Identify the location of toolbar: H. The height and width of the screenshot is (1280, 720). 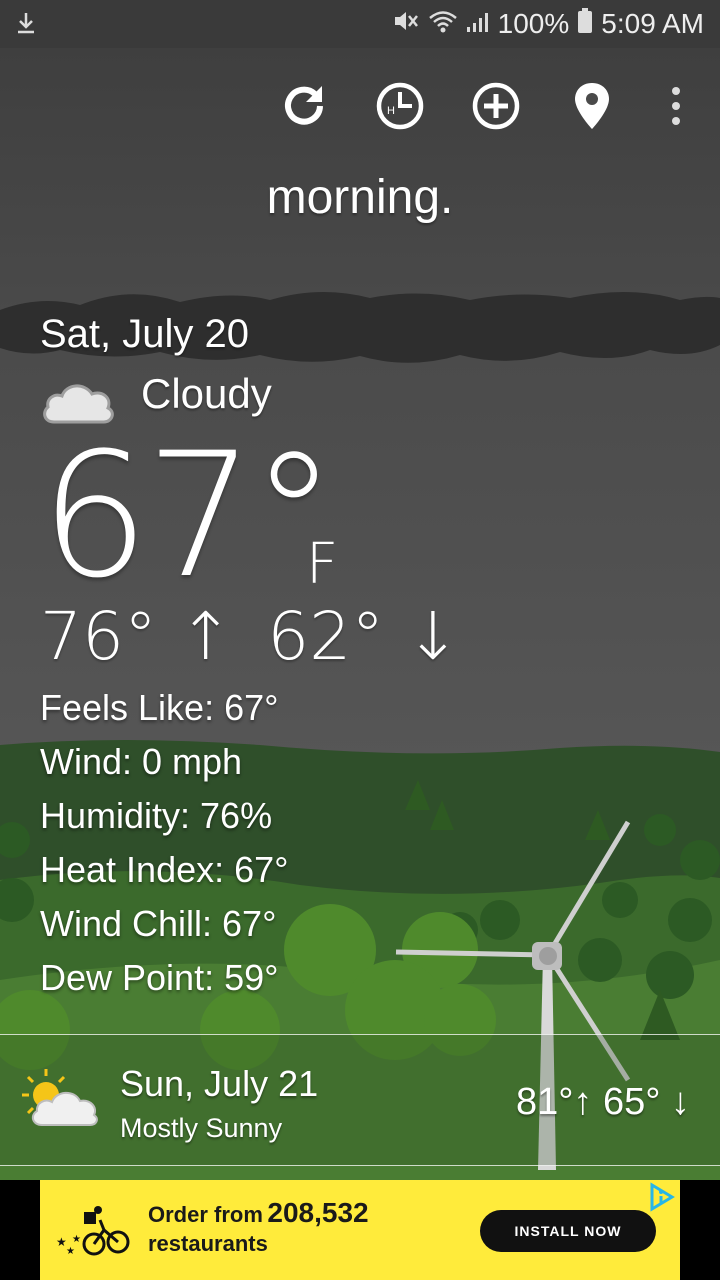
(485, 106).